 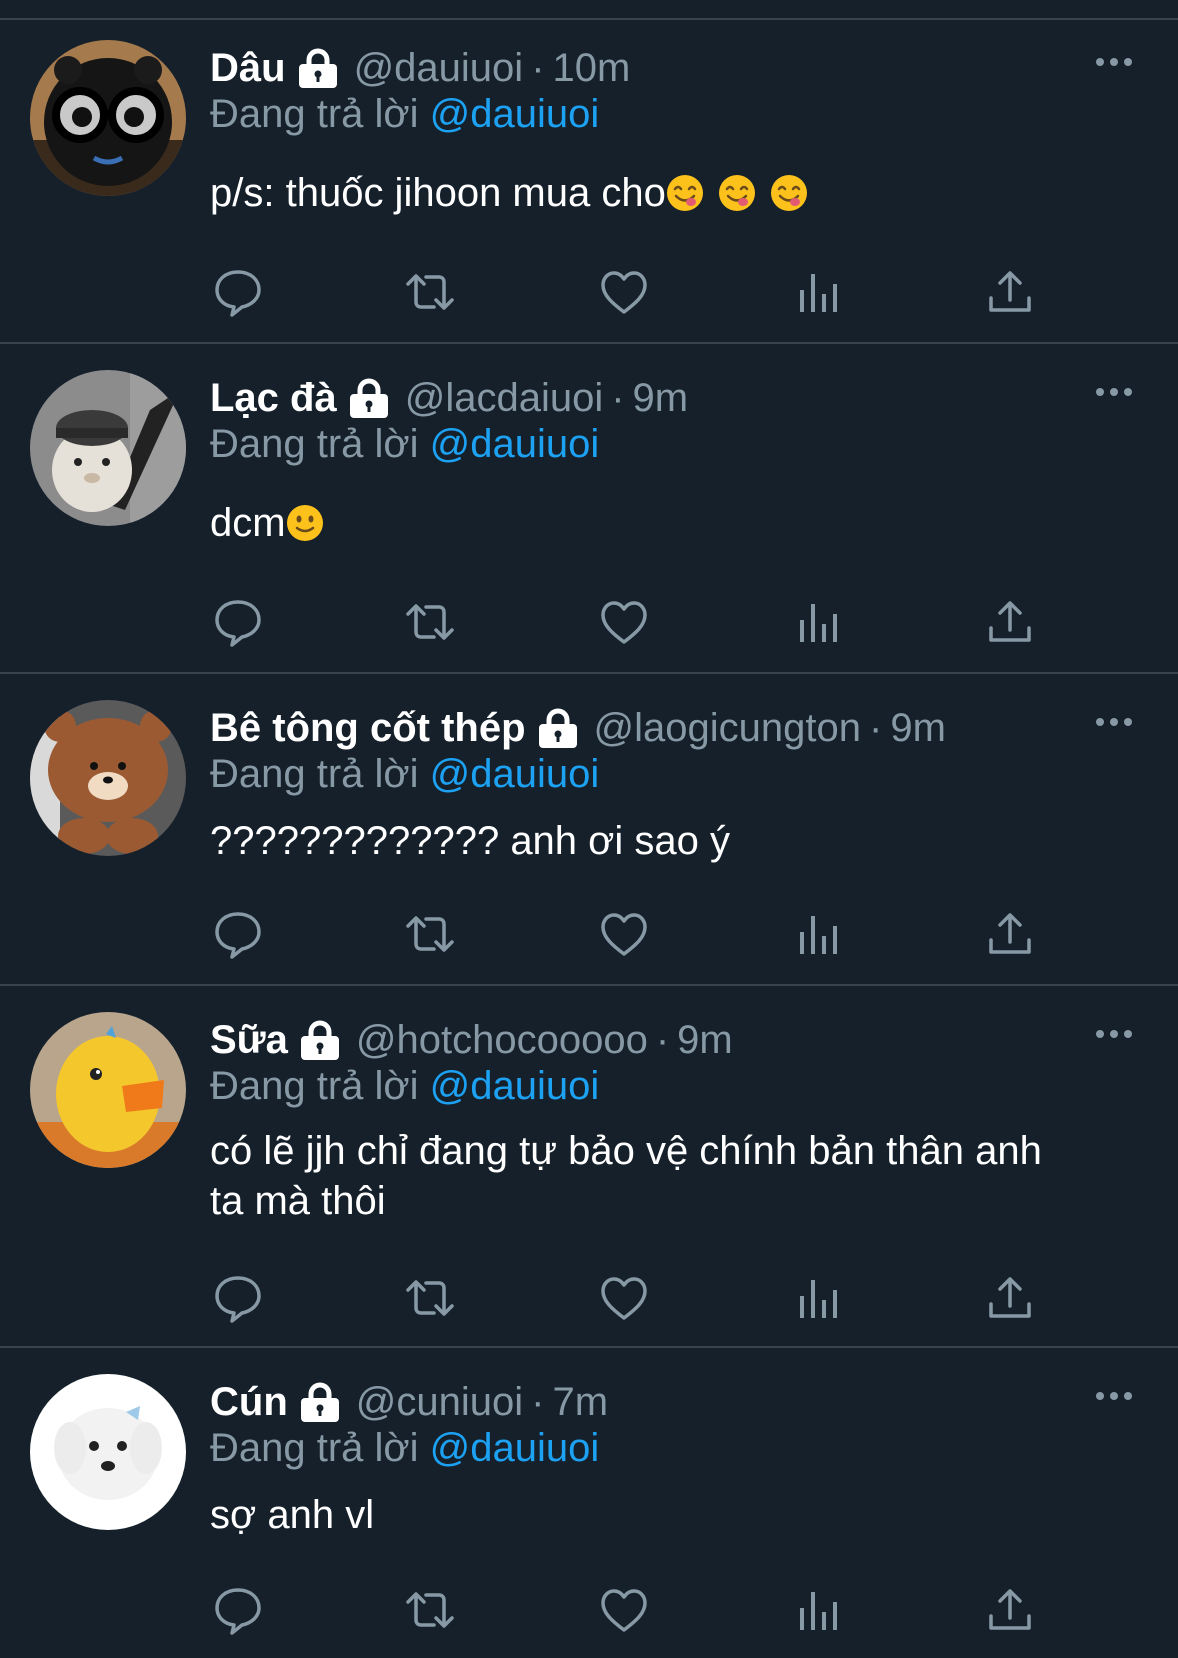 I want to click on tweet-text-content: dcm, so click(x=248, y=523).